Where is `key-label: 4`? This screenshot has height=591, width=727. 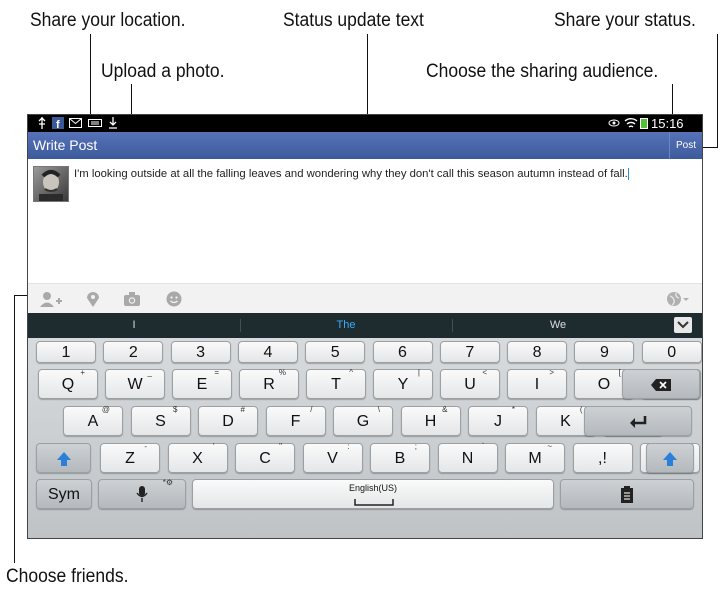
key-label: 4 is located at coordinates (268, 352).